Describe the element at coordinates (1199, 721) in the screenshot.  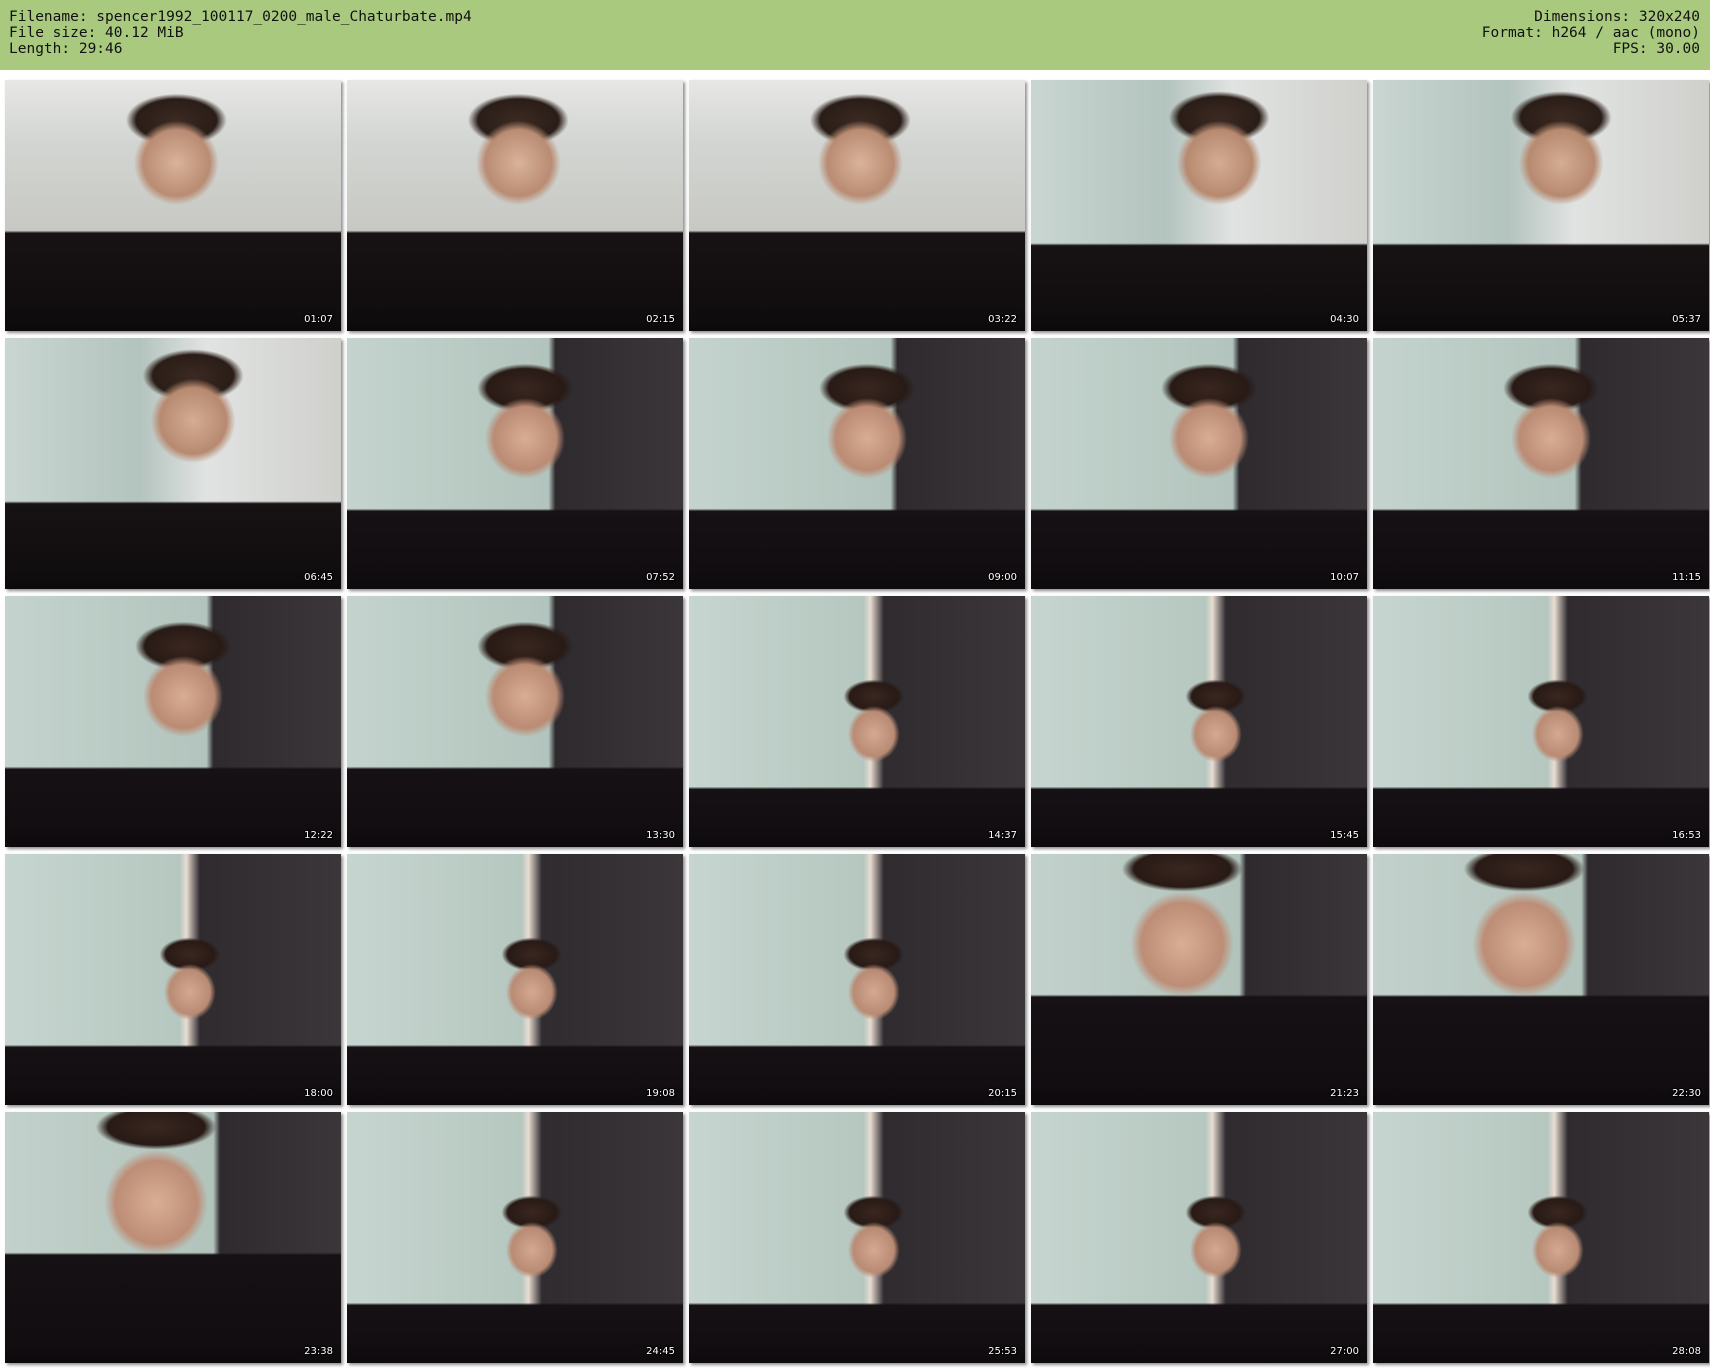
I see `video-thumbnail: 15:45` at that location.